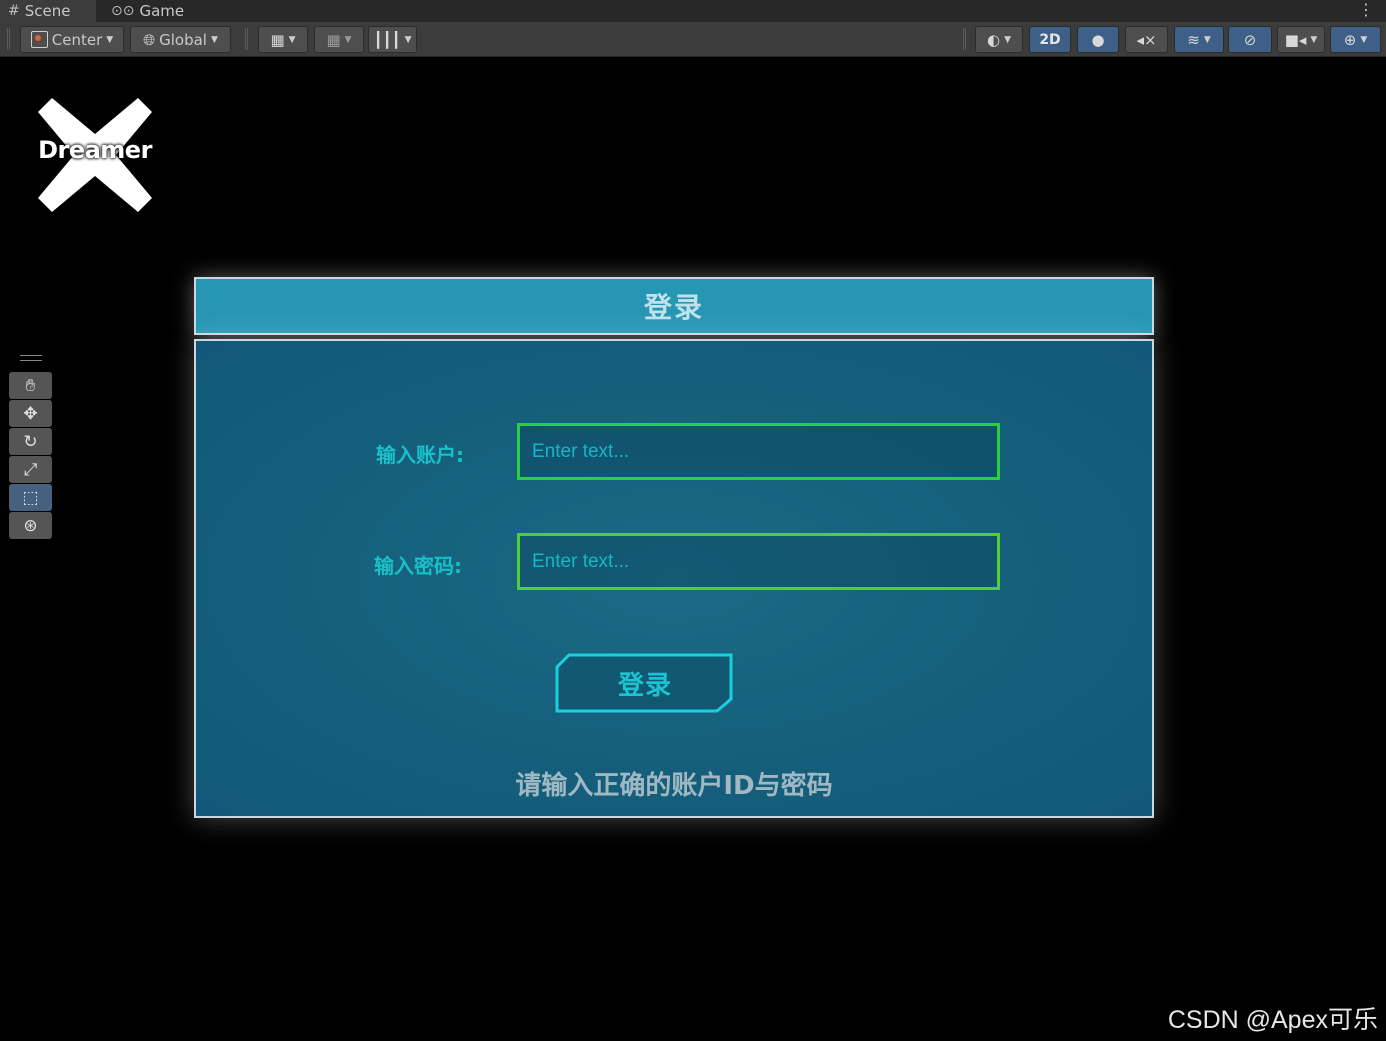 Image resolution: width=1386 pixels, height=1041 pixels. I want to click on gizmos-dropdown: ⊕ ▼, so click(1355, 39).